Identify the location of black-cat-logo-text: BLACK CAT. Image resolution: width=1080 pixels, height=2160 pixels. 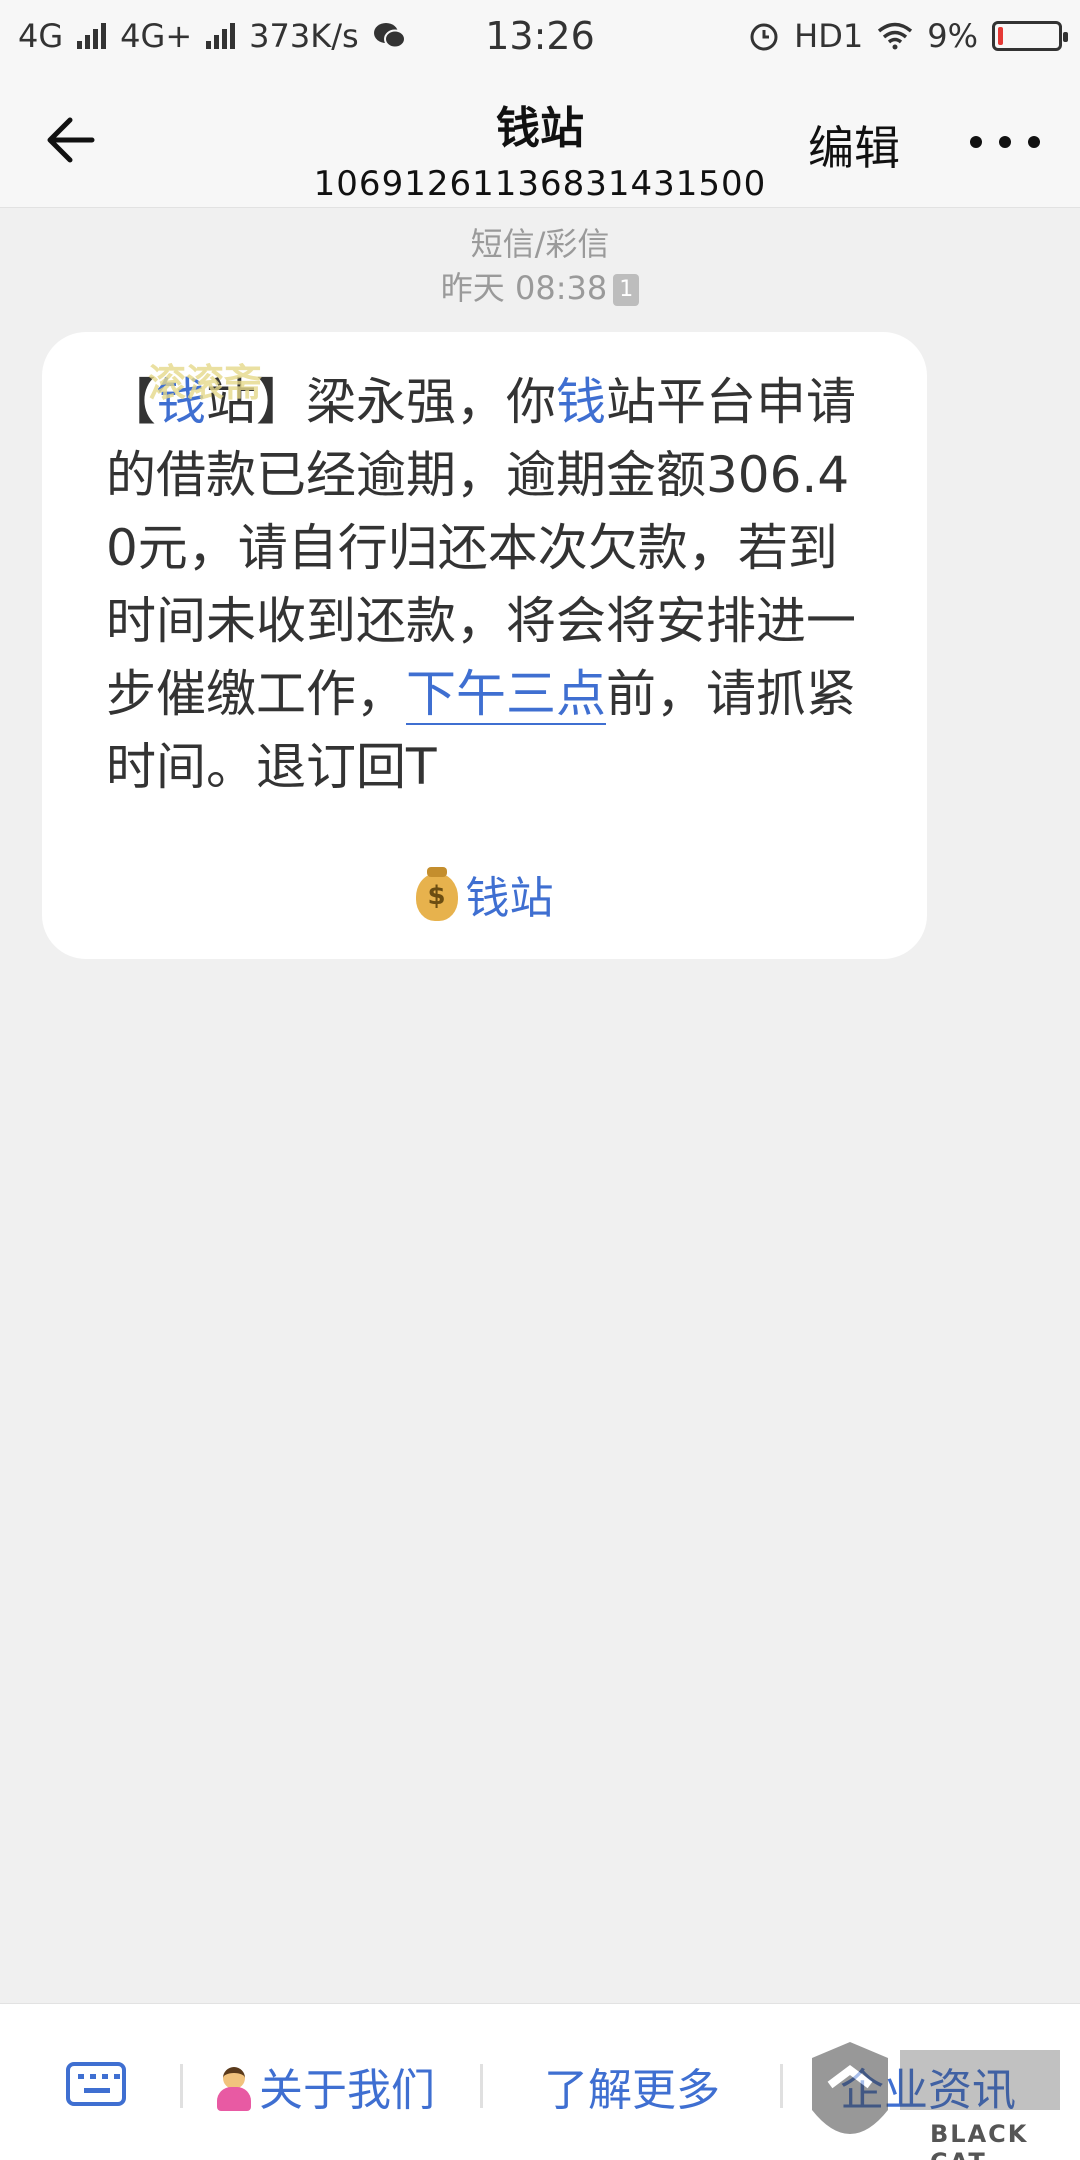
(979, 2140).